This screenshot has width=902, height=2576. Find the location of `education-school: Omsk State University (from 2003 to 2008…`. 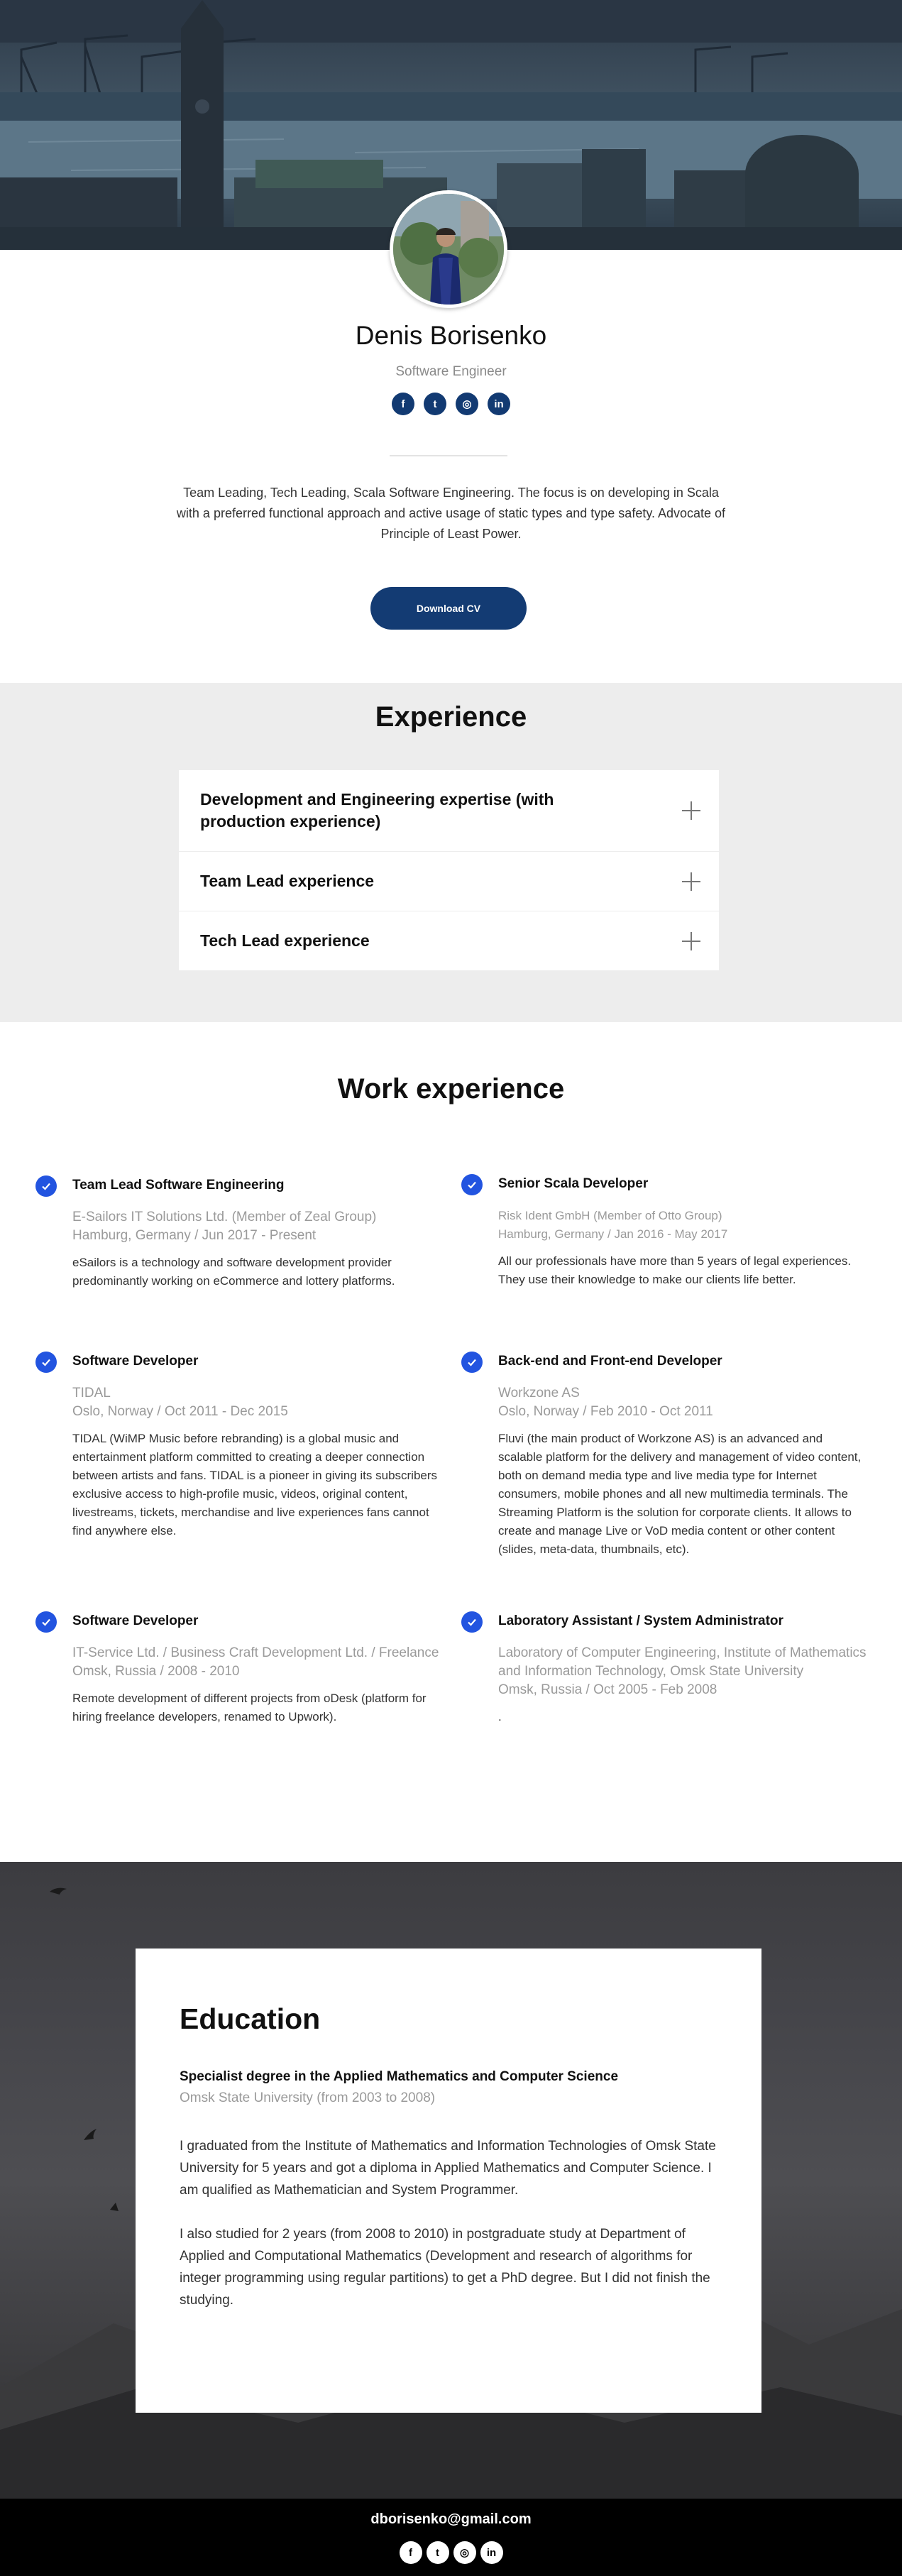

education-school: Omsk State University (from 2003 to 2008… is located at coordinates (308, 2097).